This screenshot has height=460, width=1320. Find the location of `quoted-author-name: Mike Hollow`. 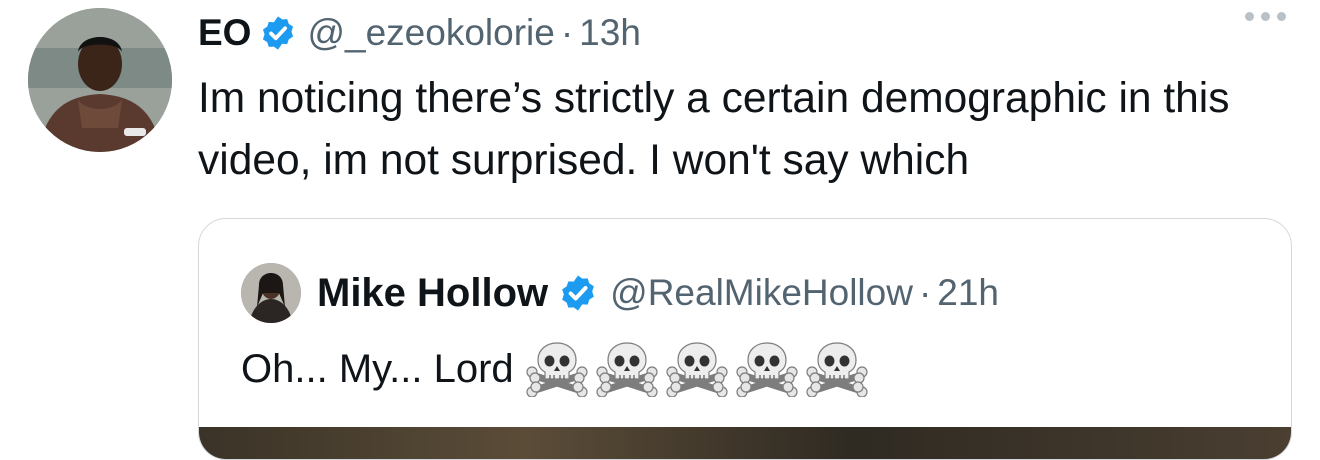

quoted-author-name: Mike Hollow is located at coordinates (432, 293).